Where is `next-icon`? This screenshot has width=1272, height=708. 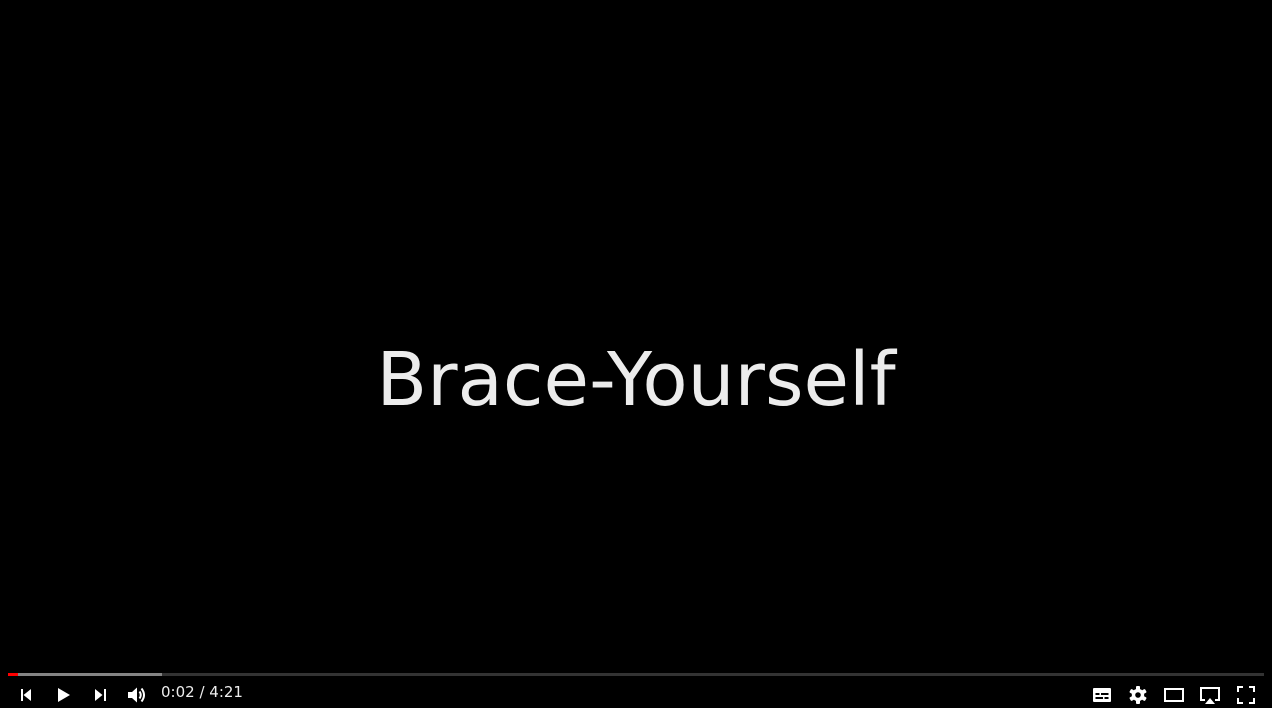 next-icon is located at coordinates (100, 695).